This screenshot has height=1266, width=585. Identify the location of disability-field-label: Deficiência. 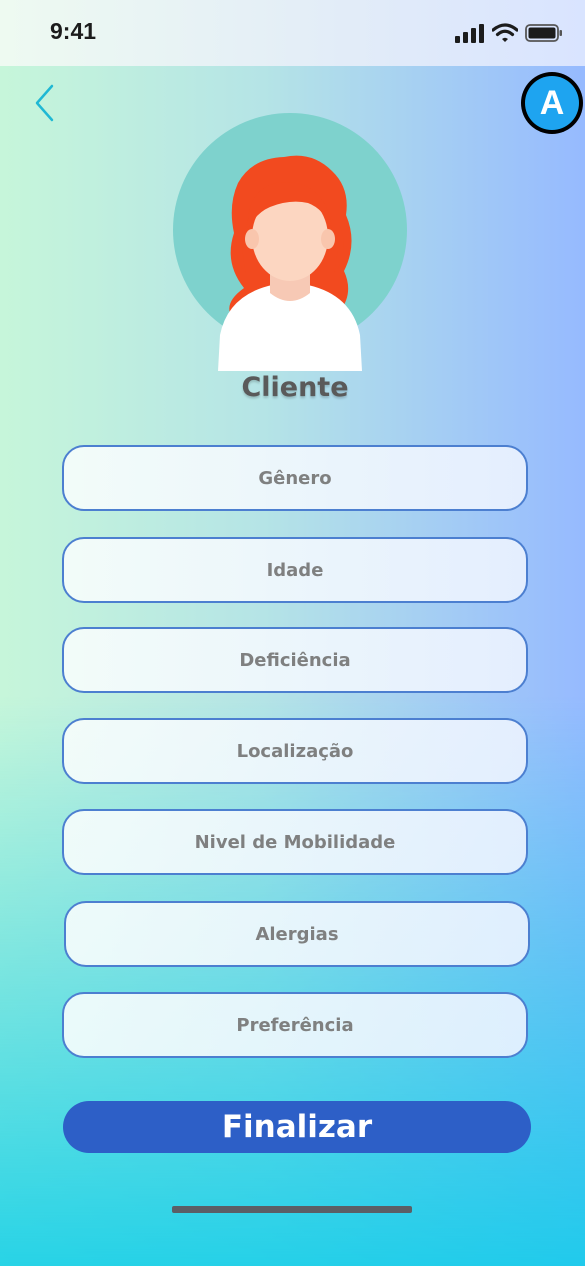
(295, 660).